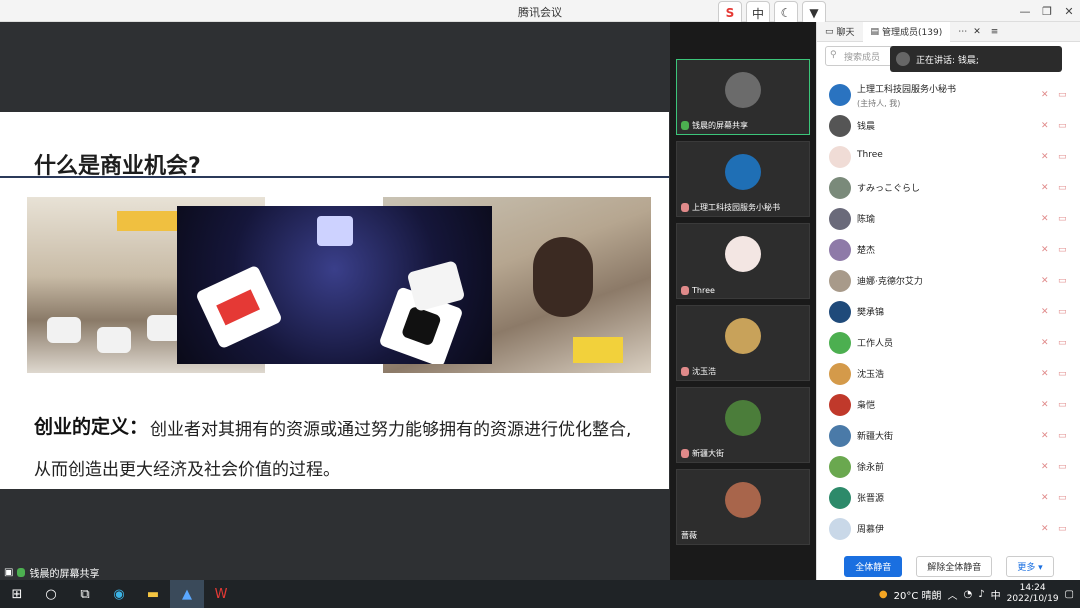  I want to click on close-button: ✕, so click(1069, 11).